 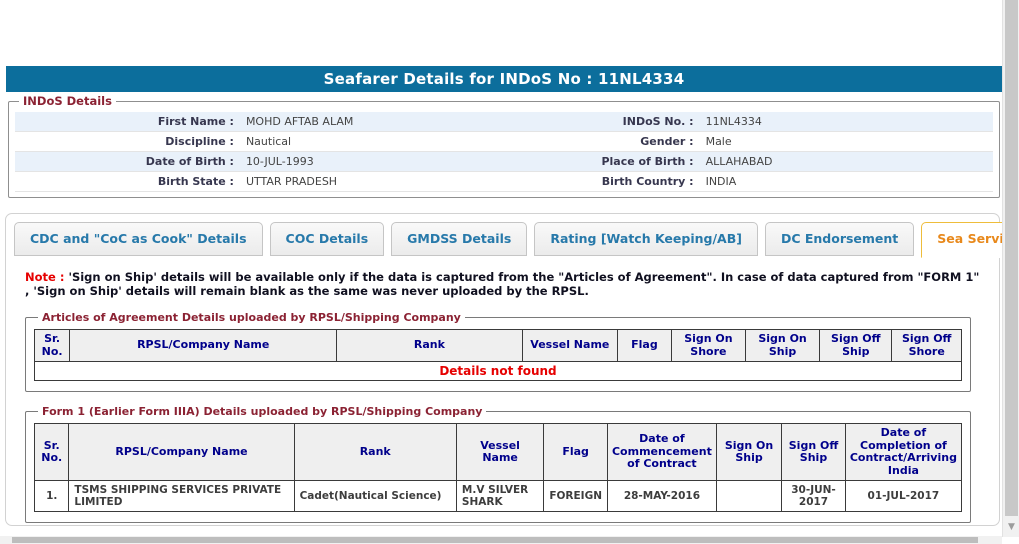 I want to click on gender-label: Gender :, so click(x=611, y=141).